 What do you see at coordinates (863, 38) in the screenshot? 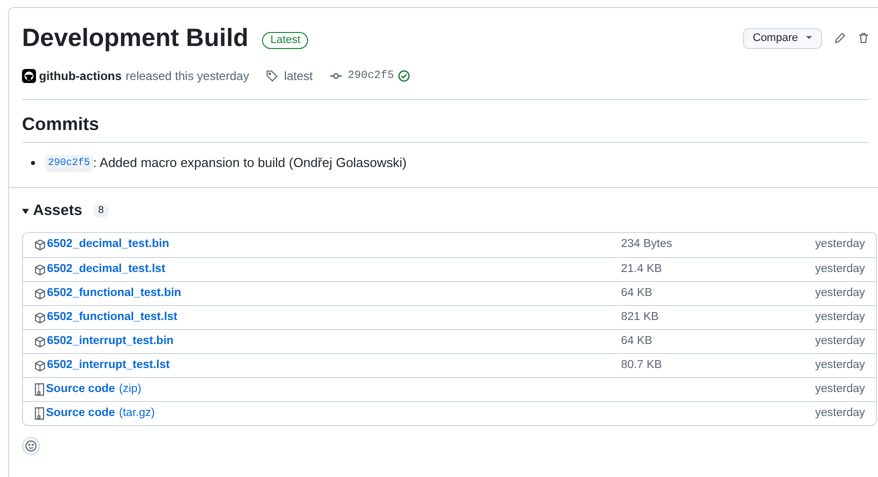
I see `trash-icon` at bounding box center [863, 38].